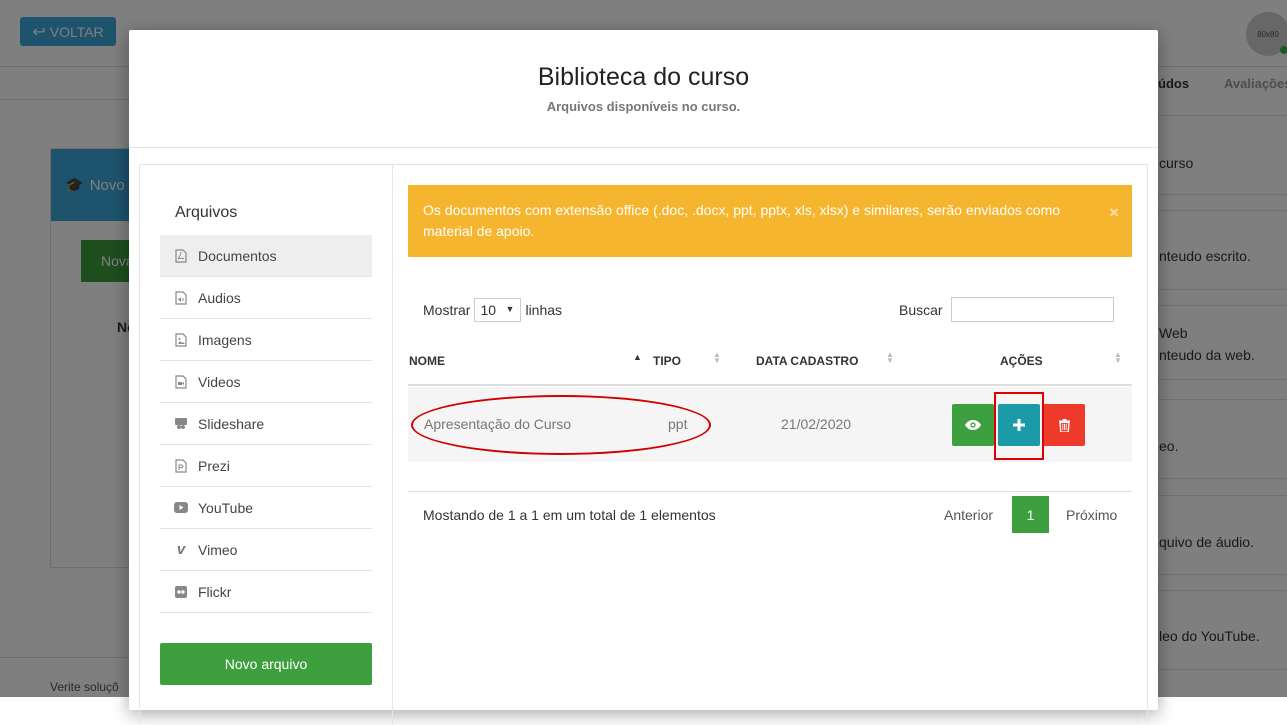  I want to click on prezi-icon, so click(181, 465).